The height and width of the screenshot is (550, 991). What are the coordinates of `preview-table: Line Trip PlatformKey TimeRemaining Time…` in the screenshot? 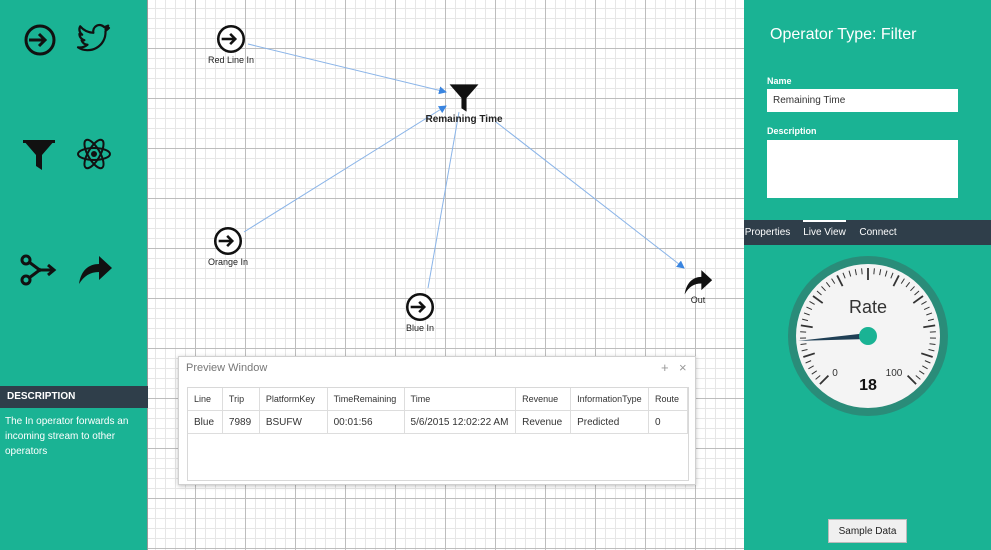 It's located at (438, 434).